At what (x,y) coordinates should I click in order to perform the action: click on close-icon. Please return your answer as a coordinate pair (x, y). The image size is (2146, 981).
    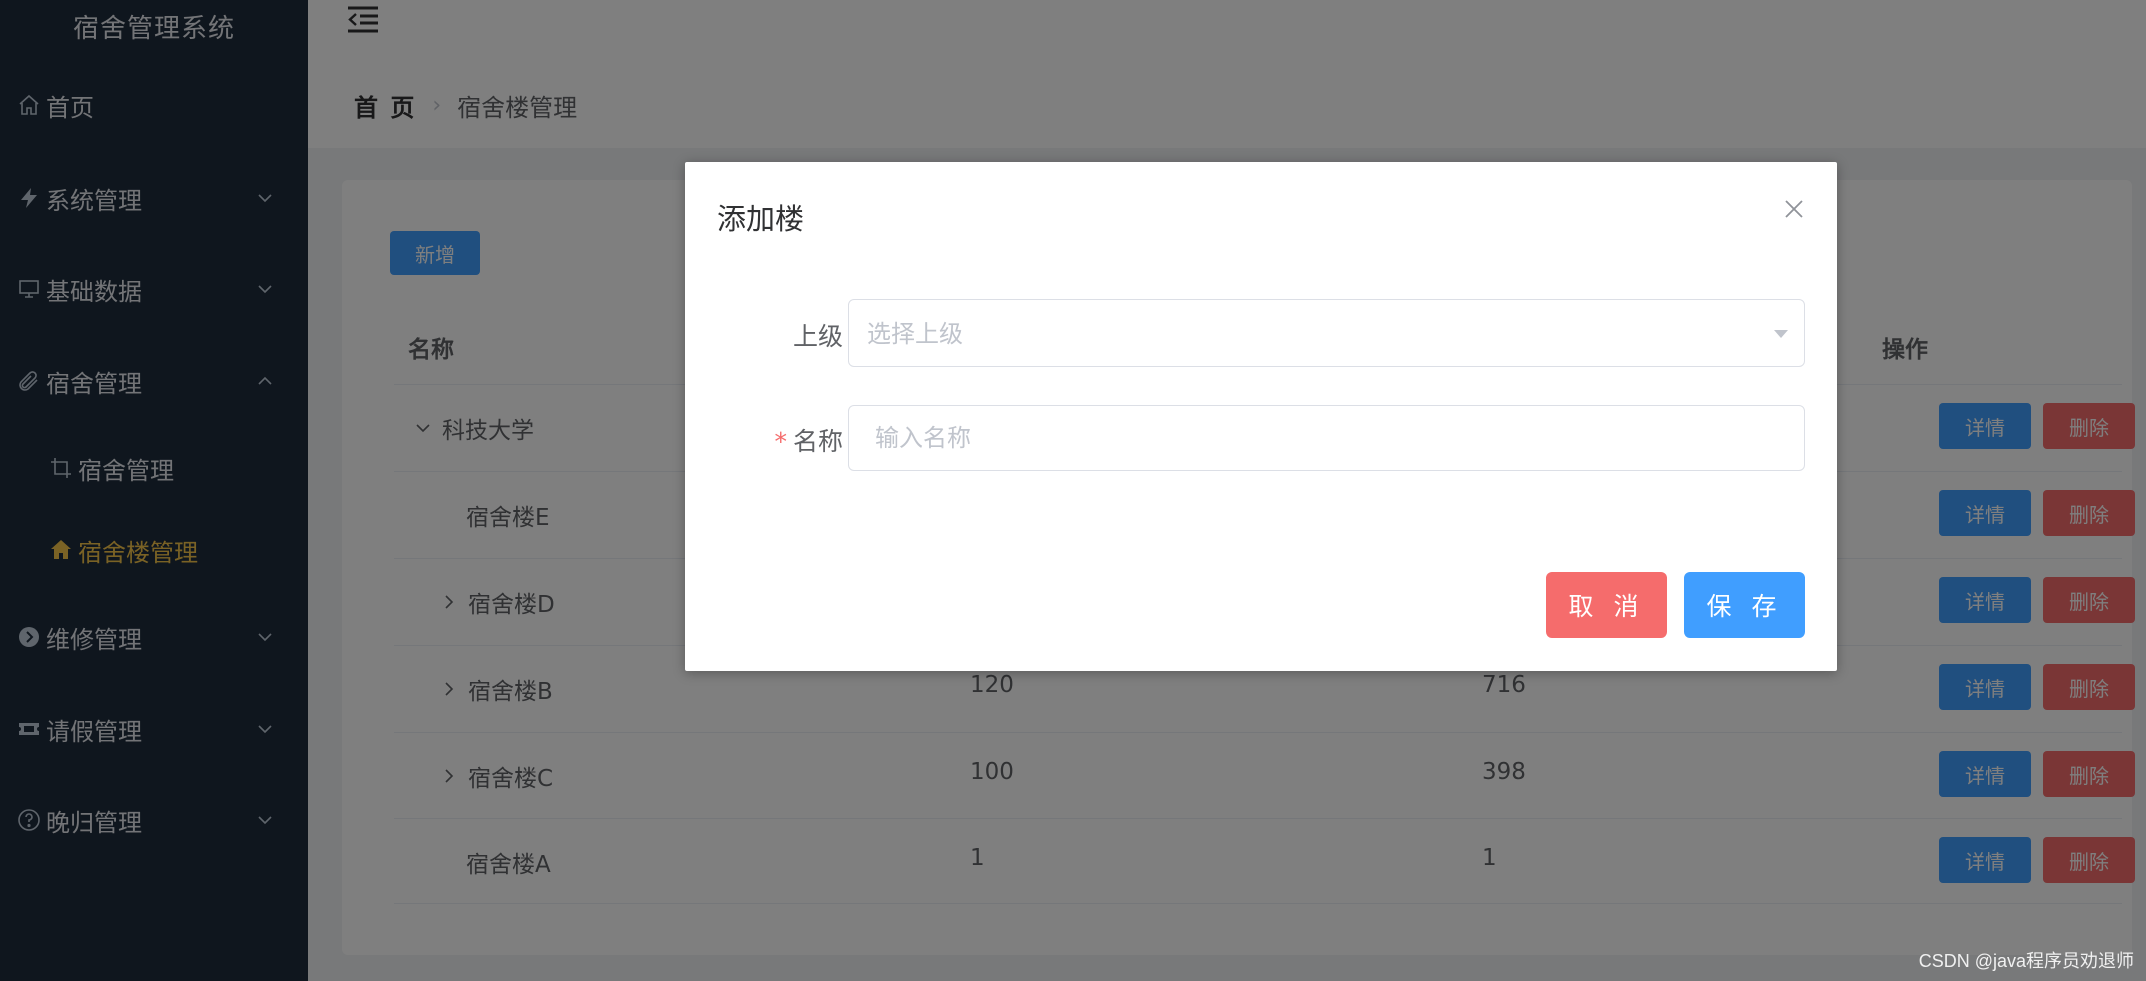
    Looking at the image, I should click on (1794, 209).